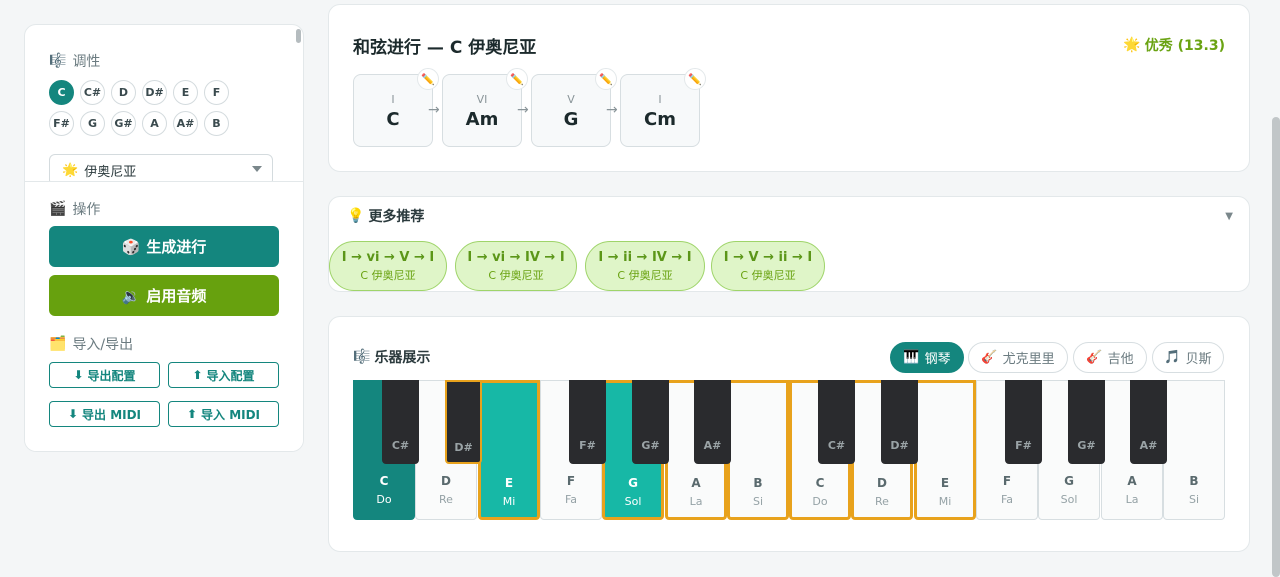 Image resolution: width=1280 pixels, height=577 pixels. What do you see at coordinates (1276, 347) in the screenshot?
I see `page-scrollbar` at bounding box center [1276, 347].